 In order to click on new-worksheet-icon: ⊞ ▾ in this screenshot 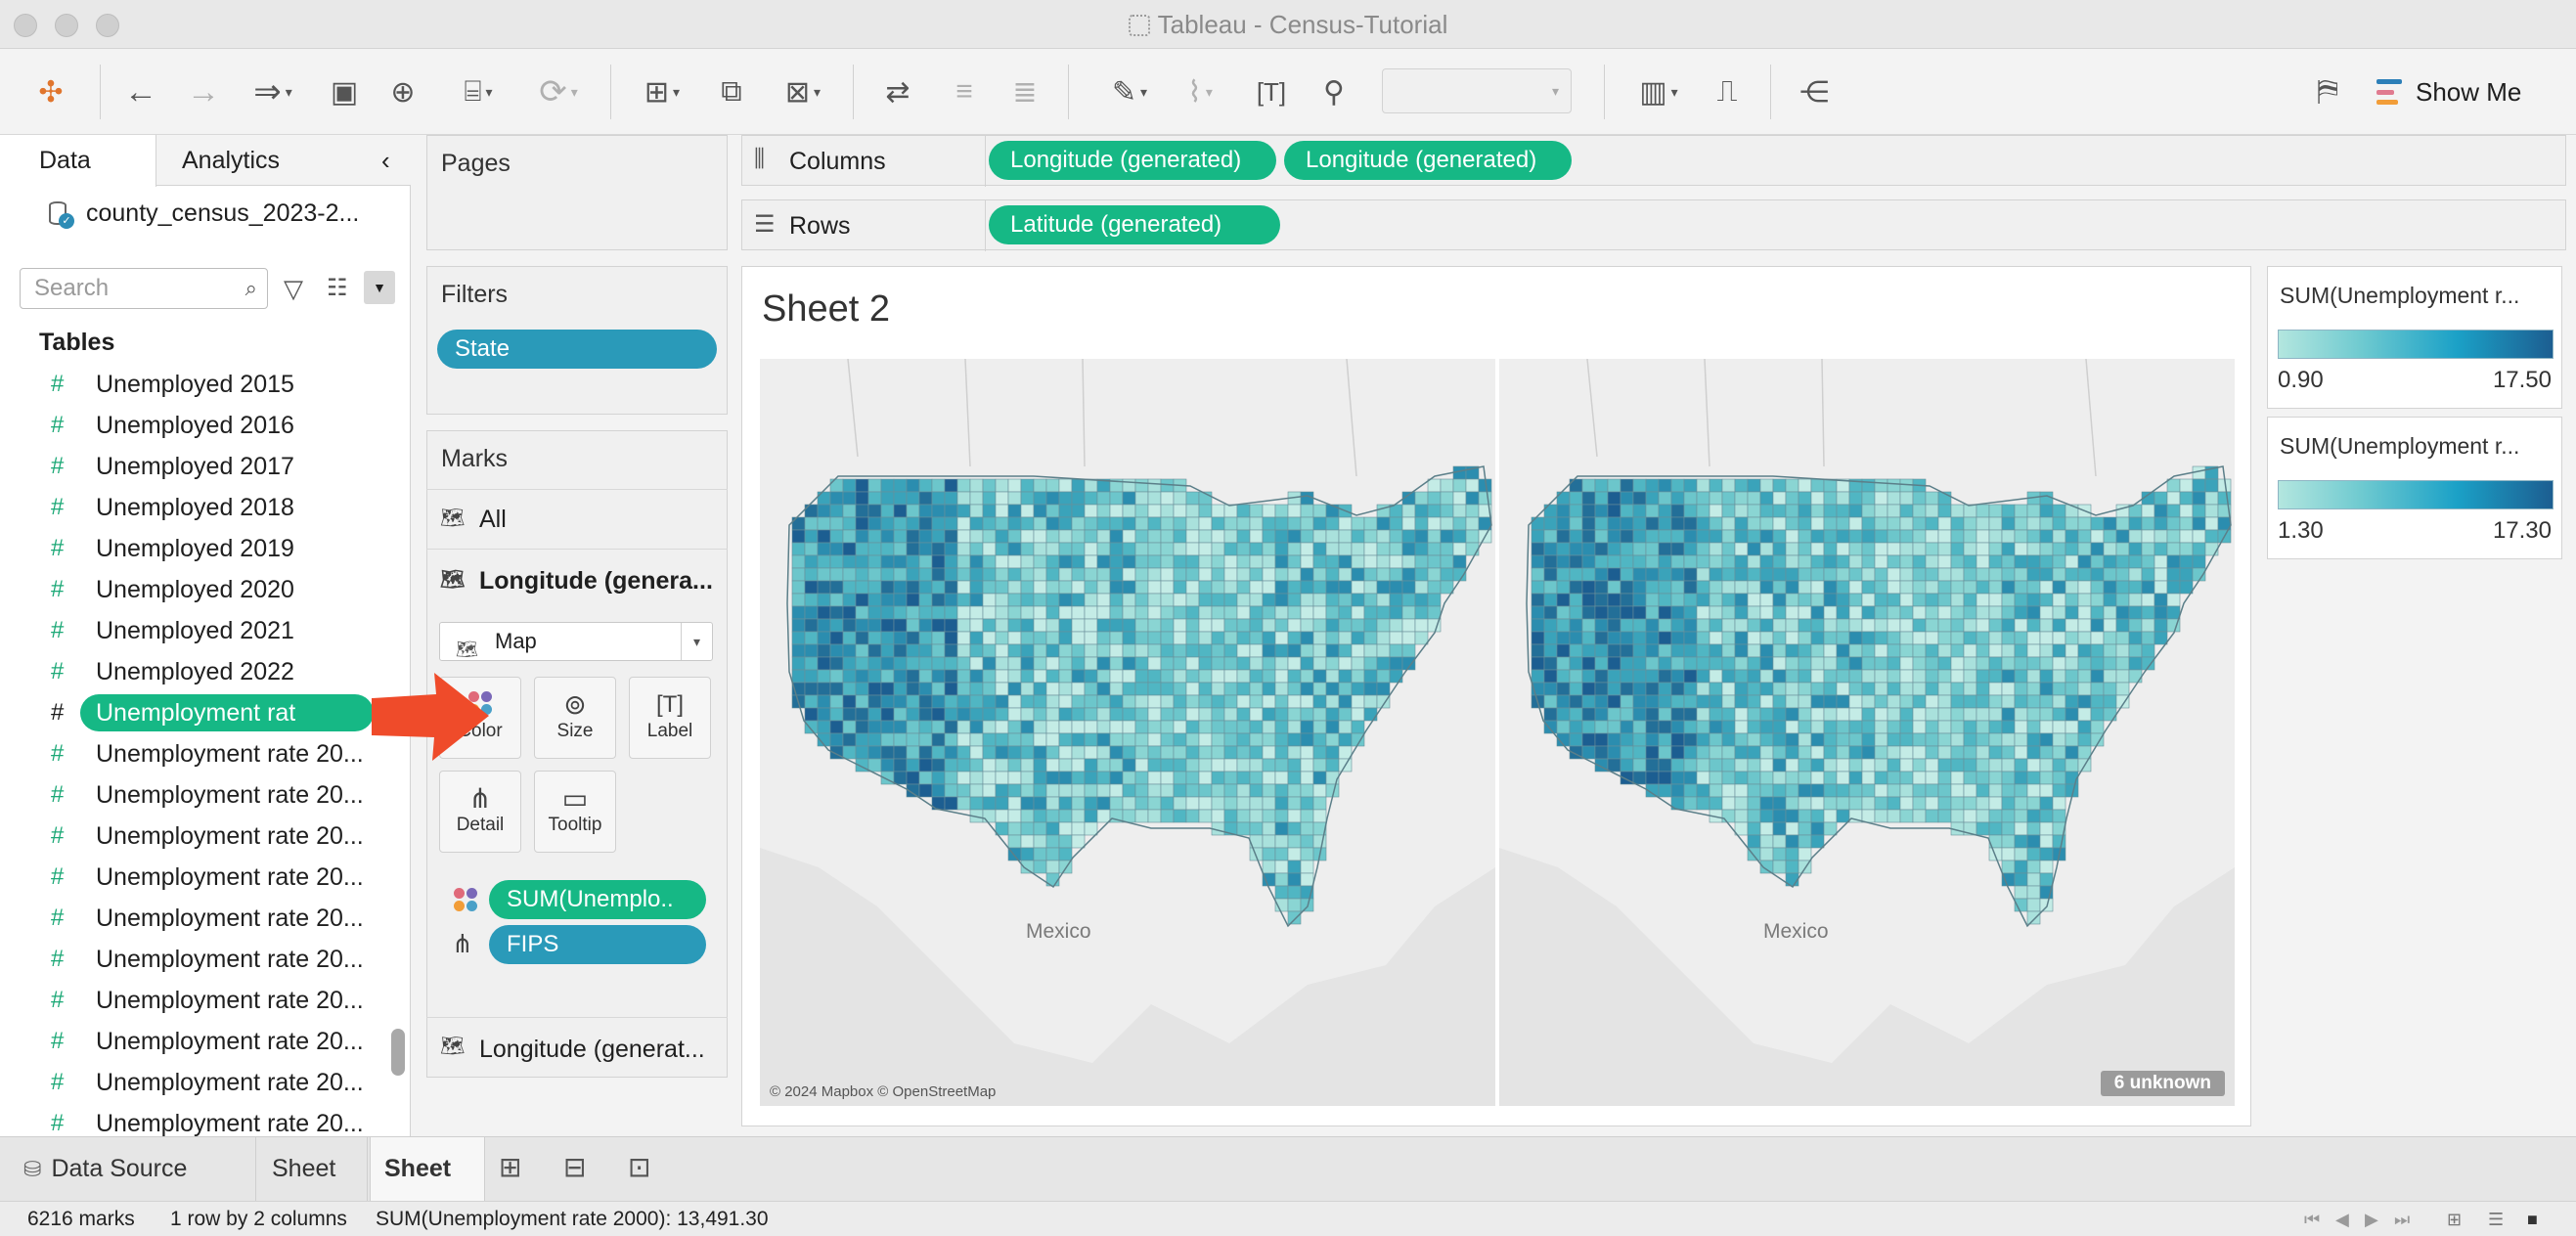, I will do `click(662, 91)`.